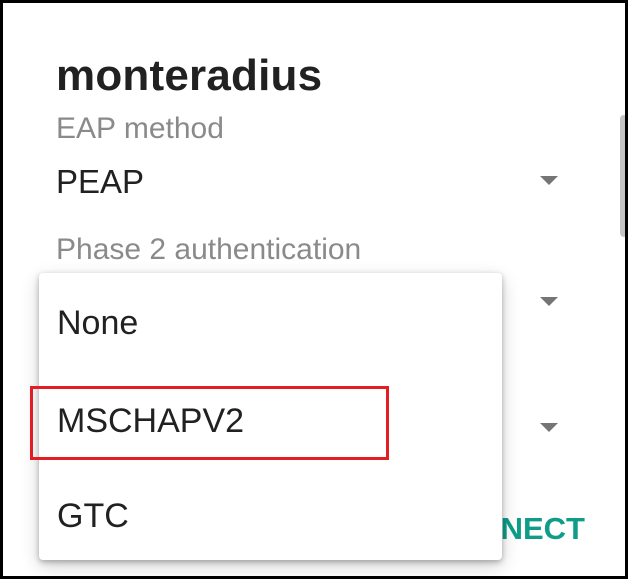 This screenshot has width=628, height=579. Describe the element at coordinates (140, 128) in the screenshot. I see `eap-method-label: EAP method` at that location.